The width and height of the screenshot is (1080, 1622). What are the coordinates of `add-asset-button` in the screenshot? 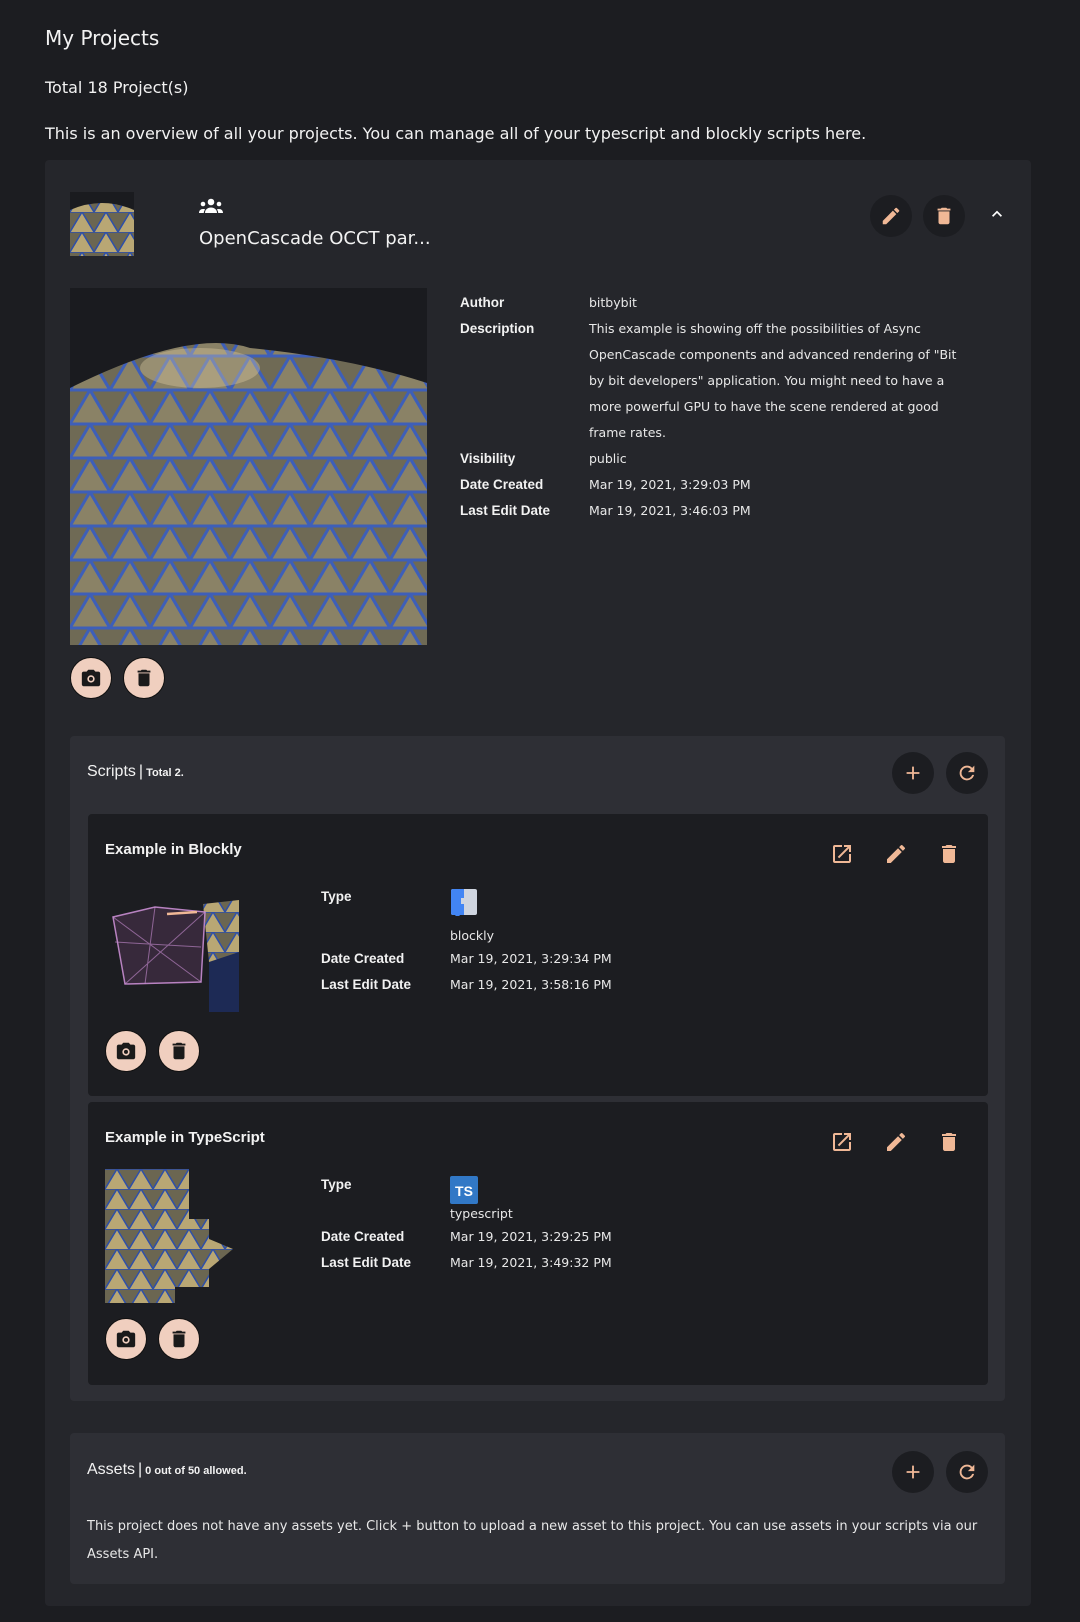 It's located at (913, 1472).